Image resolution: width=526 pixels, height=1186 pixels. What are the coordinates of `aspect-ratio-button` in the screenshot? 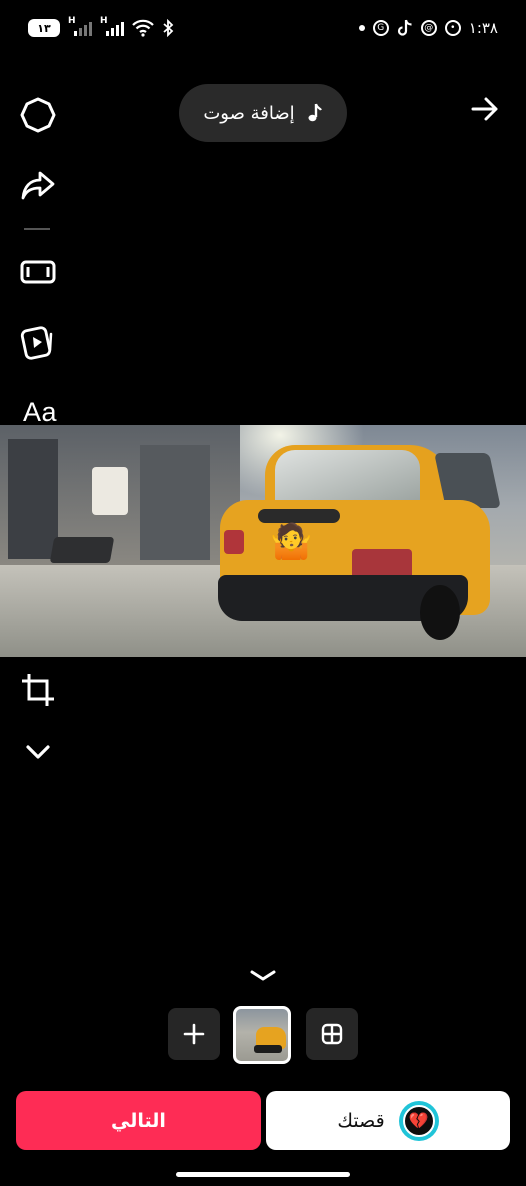 It's located at (38, 272).